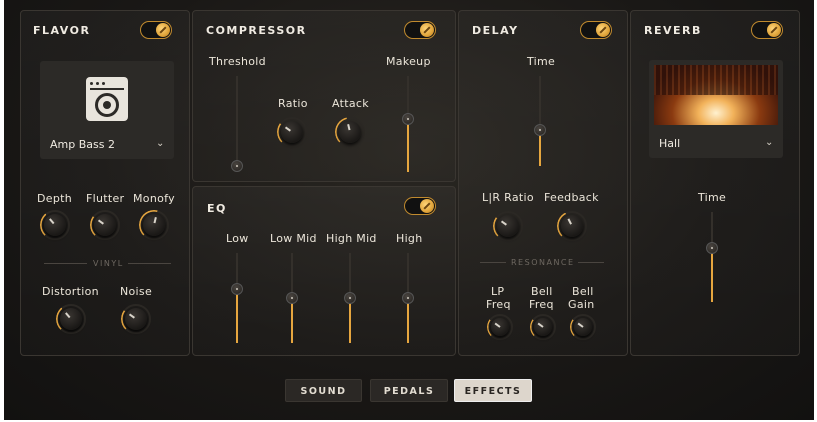  I want to click on feedback-knob, so click(572, 226).